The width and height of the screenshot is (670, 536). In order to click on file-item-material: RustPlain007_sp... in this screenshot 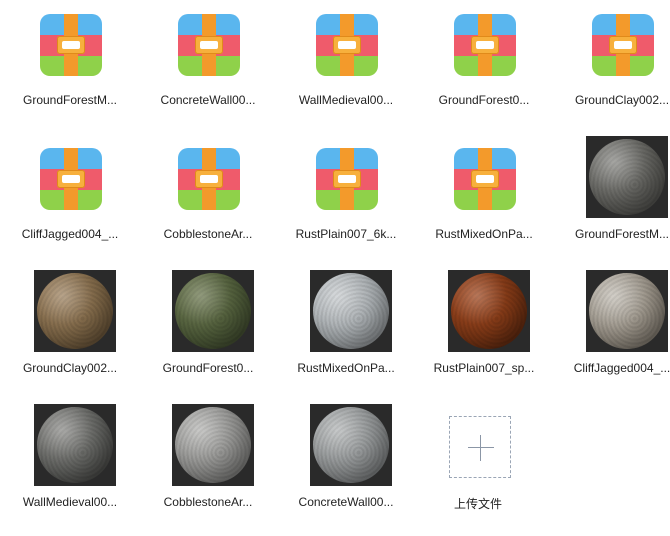, I will do `click(484, 335)`.